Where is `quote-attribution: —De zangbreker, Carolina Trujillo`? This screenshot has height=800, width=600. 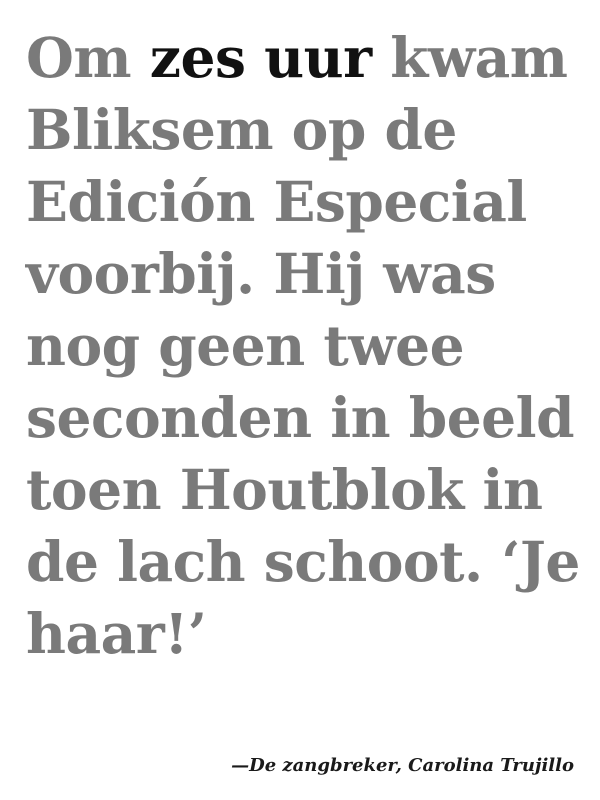
quote-attribution: —De zangbreker, Carolina Trujillo is located at coordinates (402, 765).